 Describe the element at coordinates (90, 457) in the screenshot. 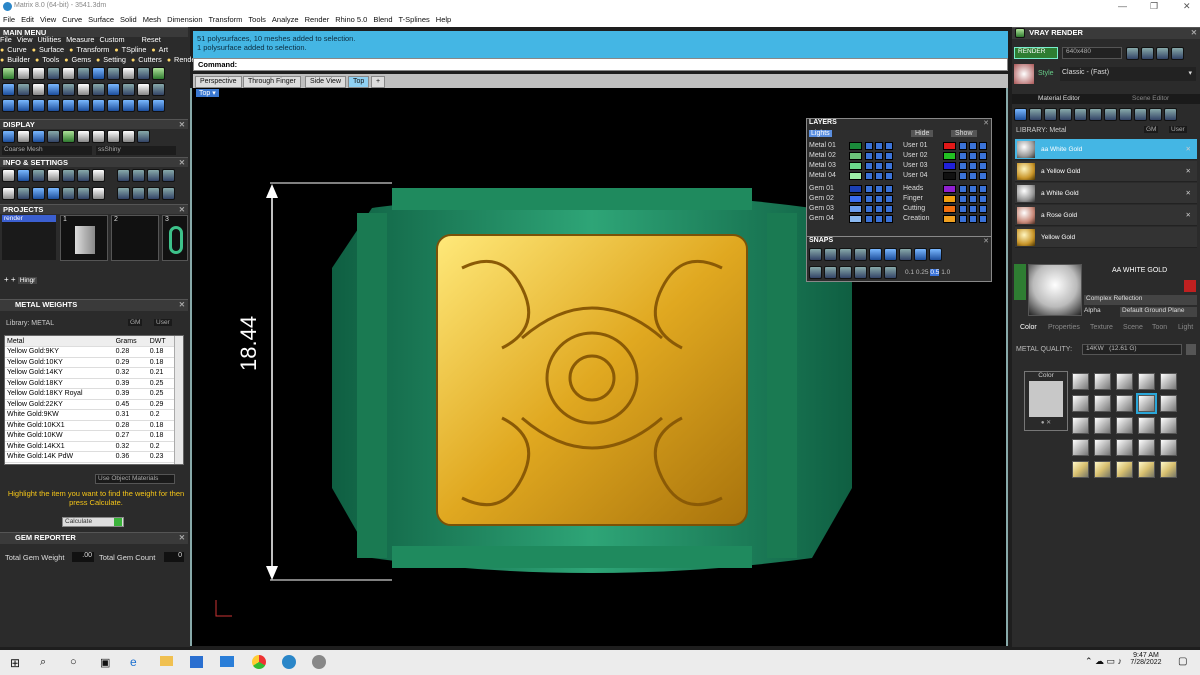

I see `table-row: White Gold:14K PdW 0.36 0.23` at that location.